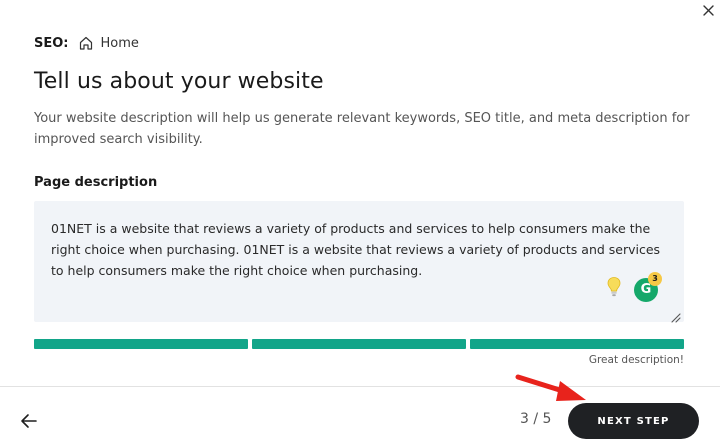  Describe the element at coordinates (655, 279) in the screenshot. I see `grammarly-count-badge: 3` at that location.